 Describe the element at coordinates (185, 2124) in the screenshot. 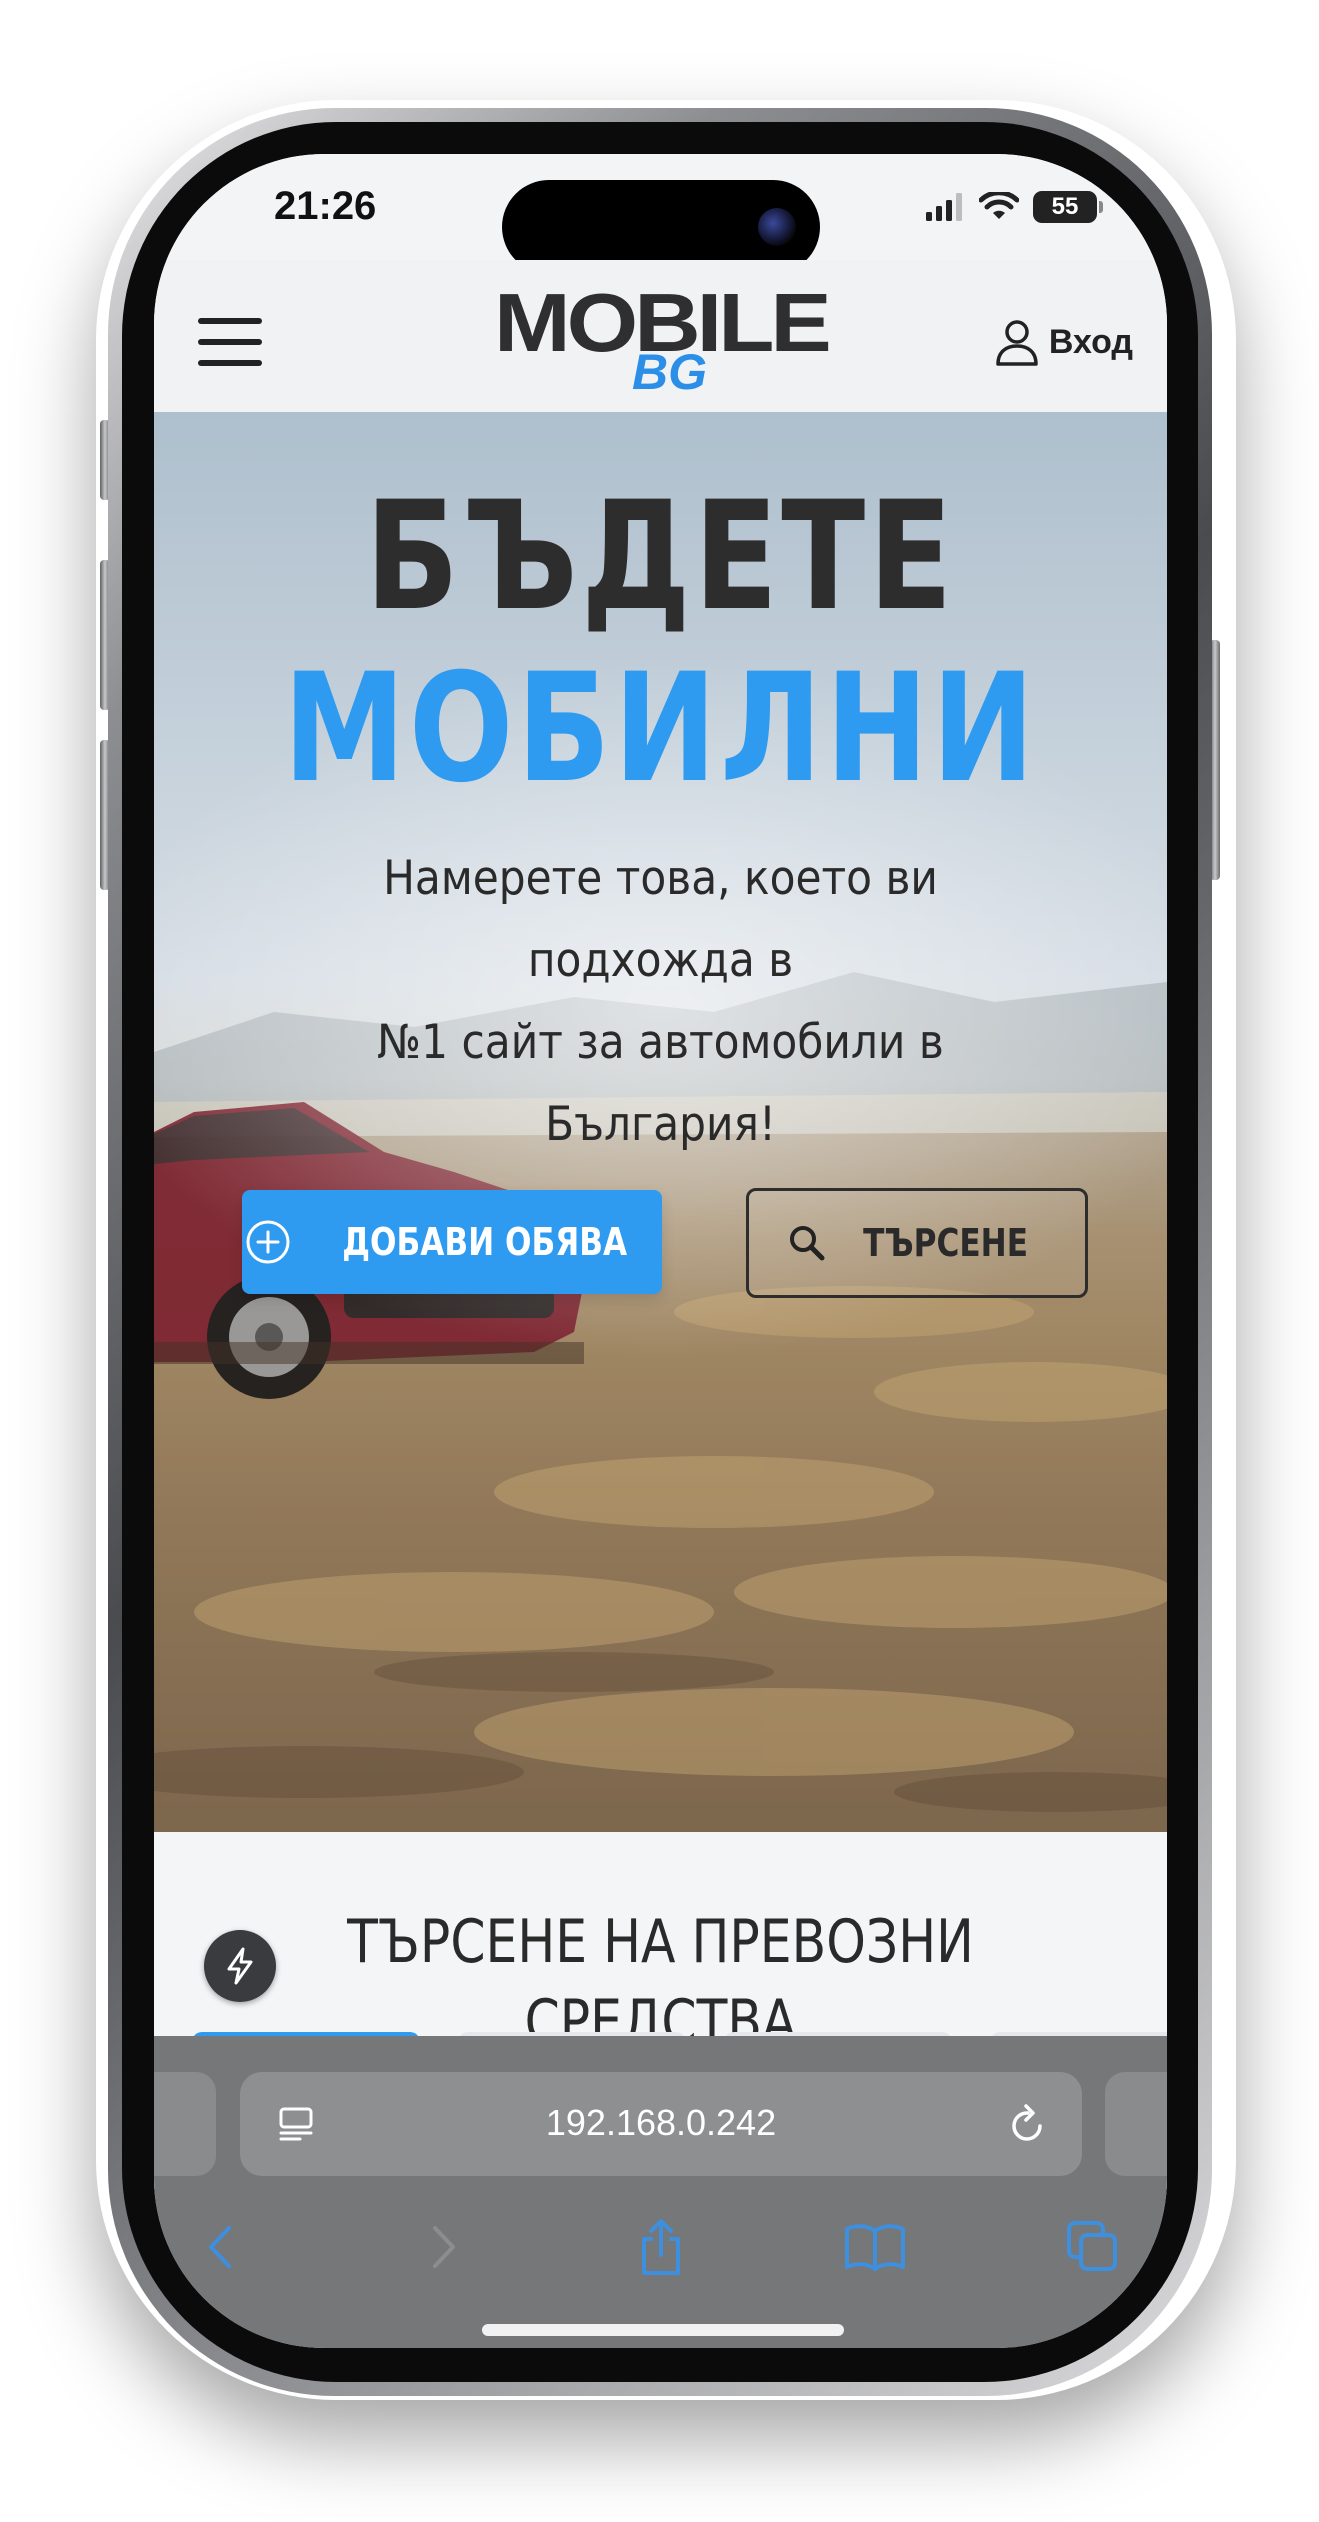

I see `previous-tab-preview` at that location.